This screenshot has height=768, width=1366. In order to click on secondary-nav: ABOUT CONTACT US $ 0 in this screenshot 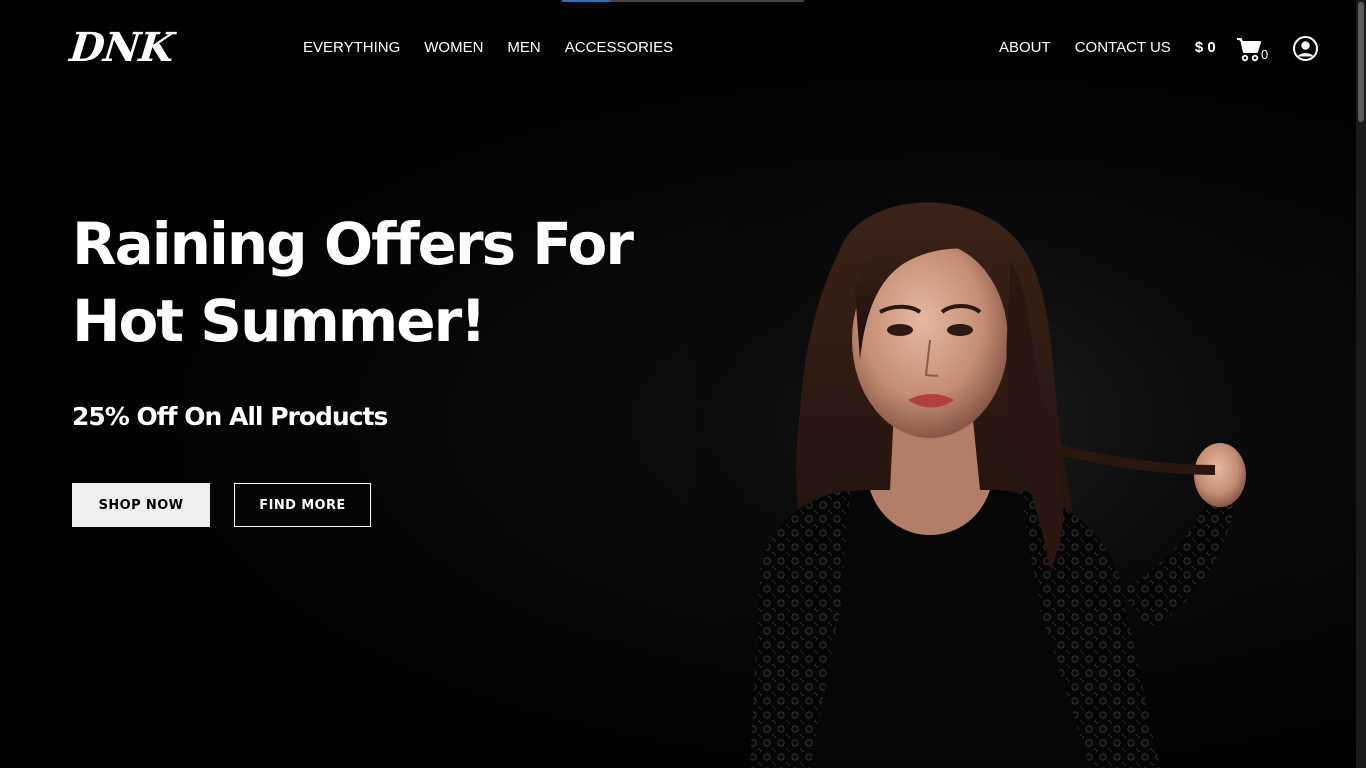, I will do `click(1107, 48)`.